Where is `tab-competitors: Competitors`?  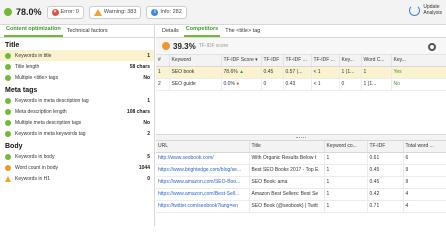
tab-competitors: Competitors is located at coordinates (202, 31).